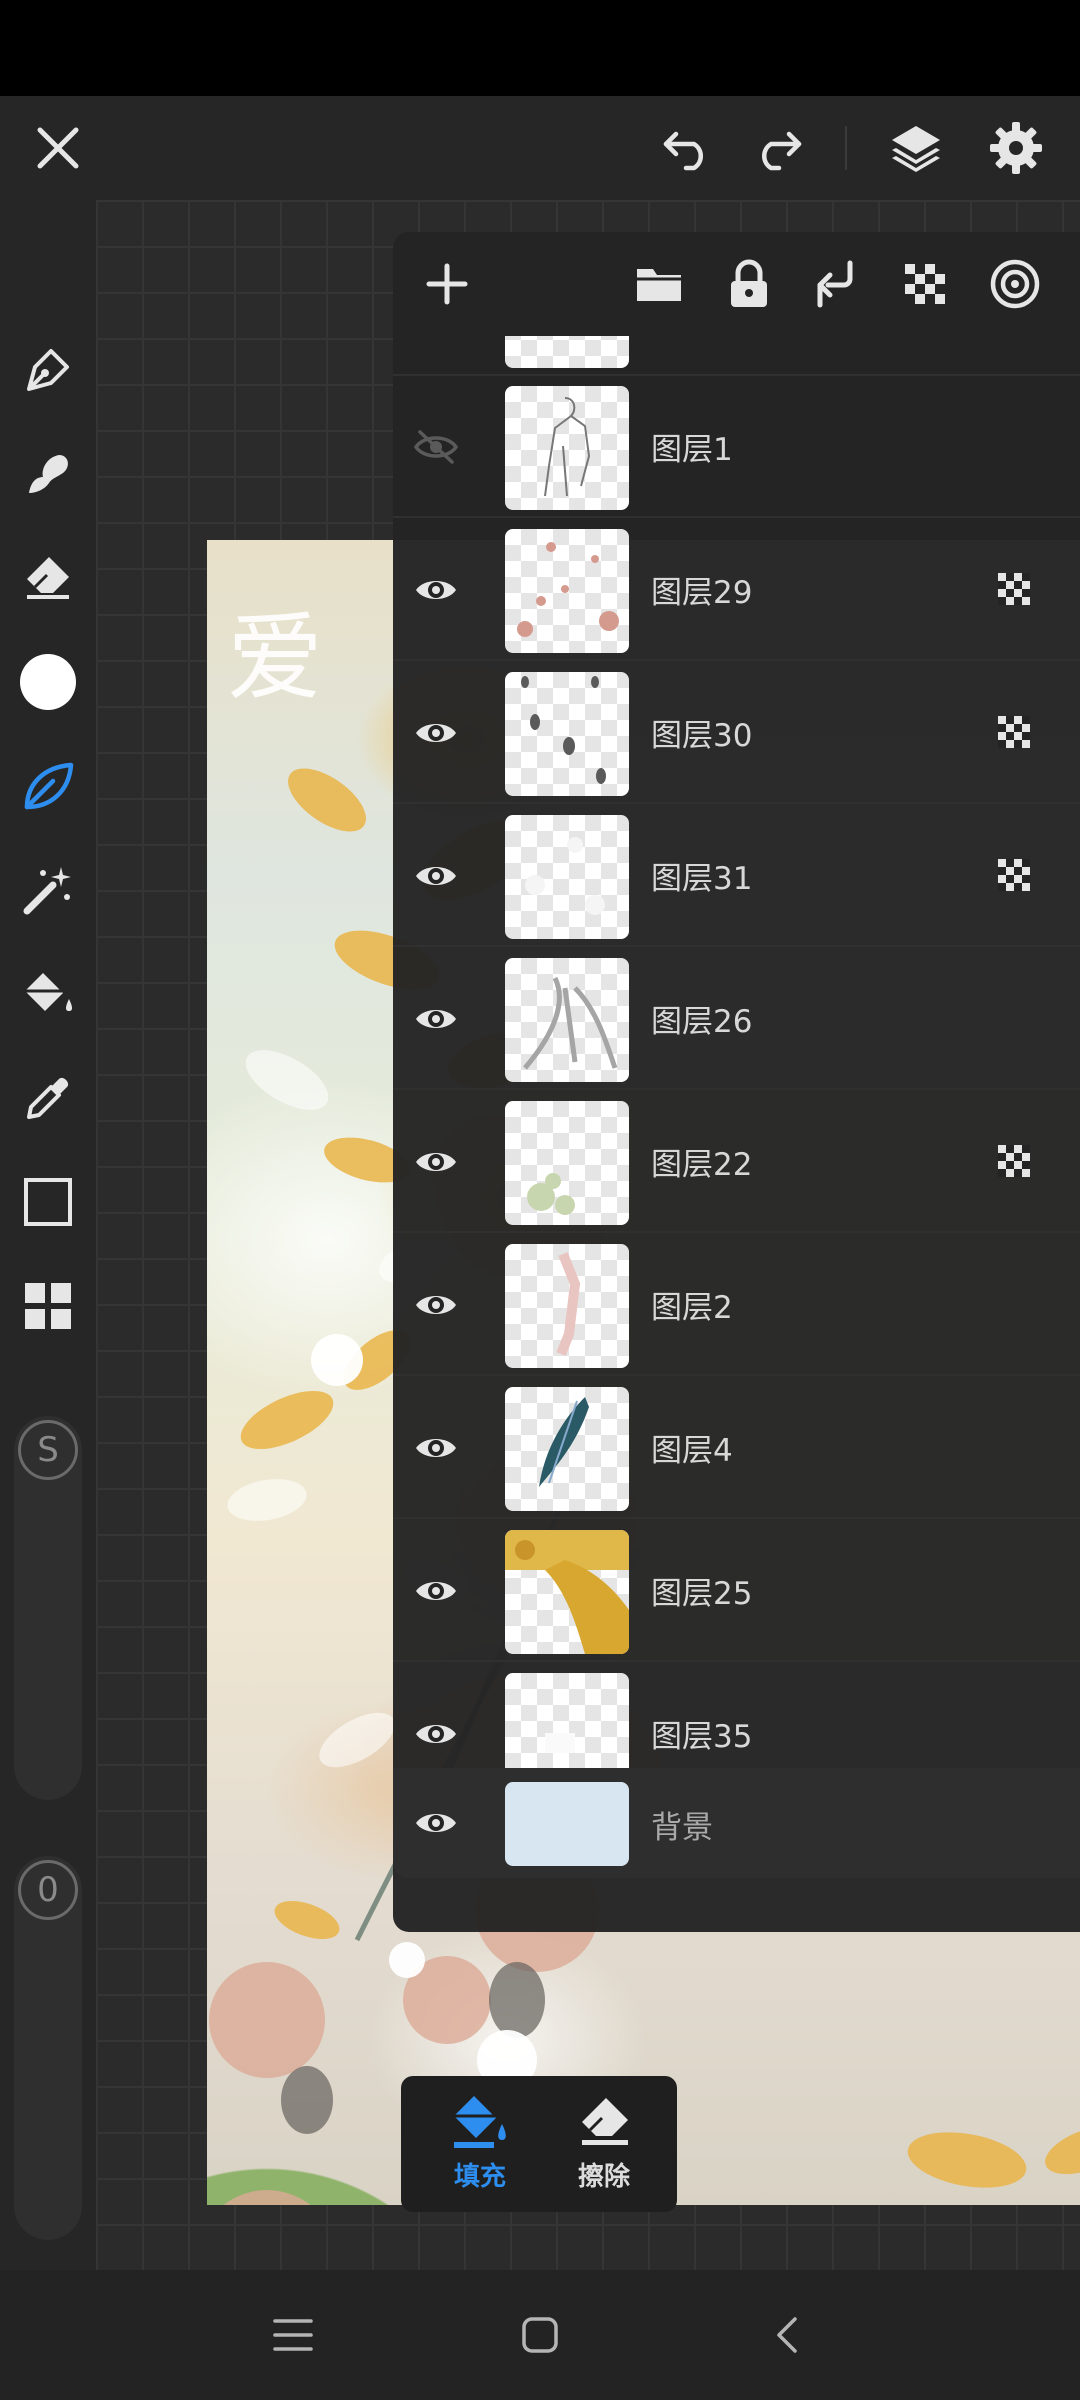  Describe the element at coordinates (683, 151) in the screenshot. I see `undo-icon` at that location.